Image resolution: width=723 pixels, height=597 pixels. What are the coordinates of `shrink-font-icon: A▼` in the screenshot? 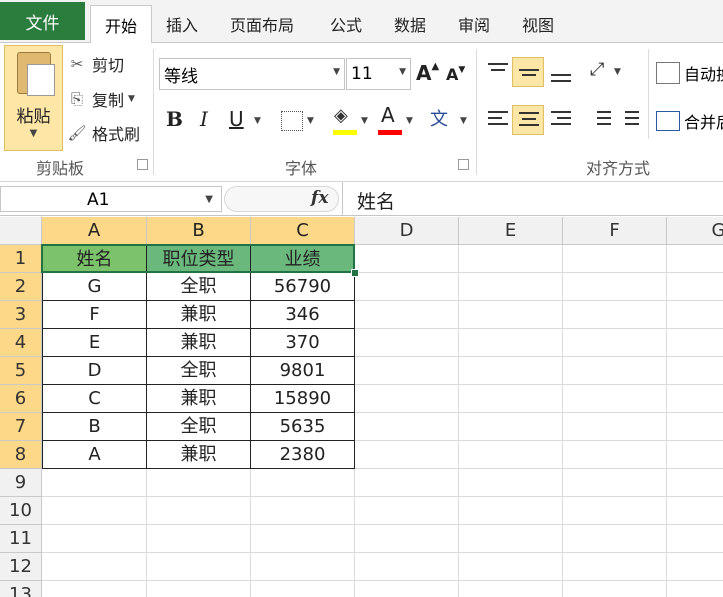 It's located at (455, 74).